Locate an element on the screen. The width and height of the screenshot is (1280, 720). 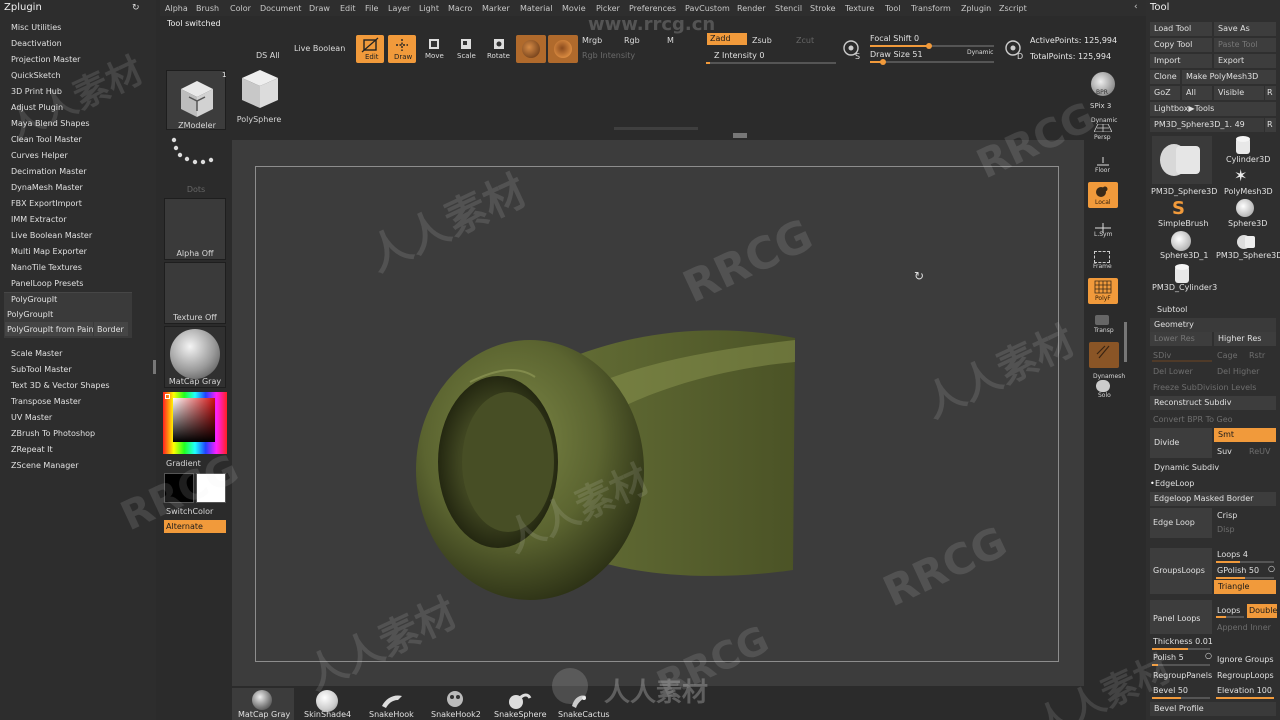
polyf-button: PolyF is located at coordinates (1103, 291).